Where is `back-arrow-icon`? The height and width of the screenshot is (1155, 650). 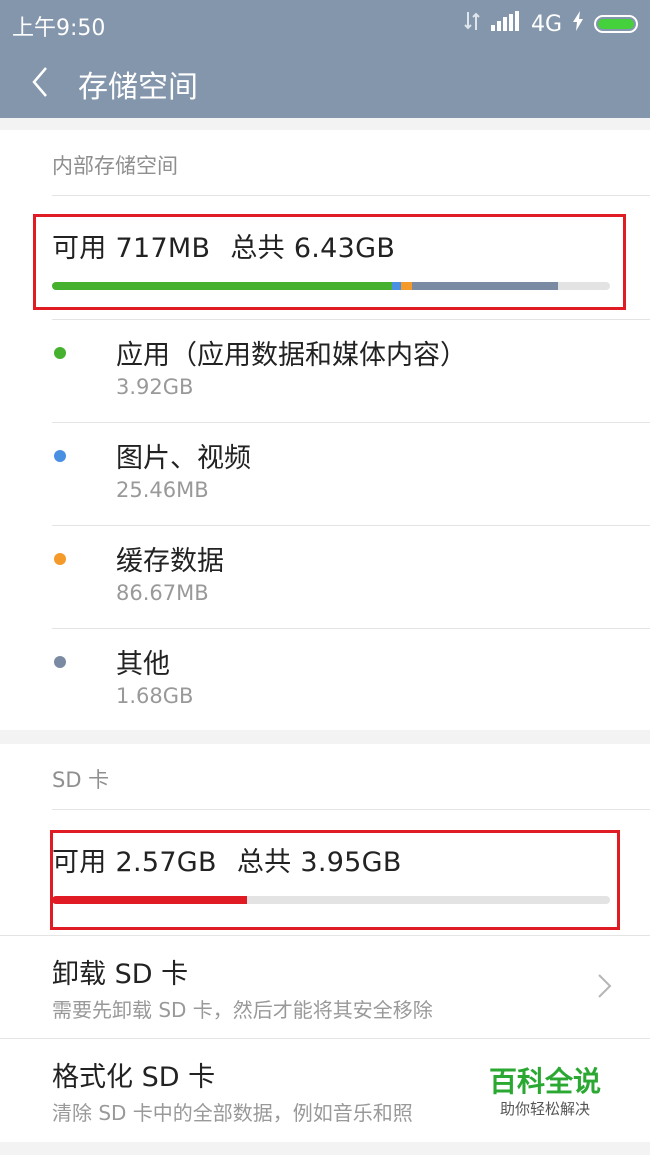 back-arrow-icon is located at coordinates (40, 82).